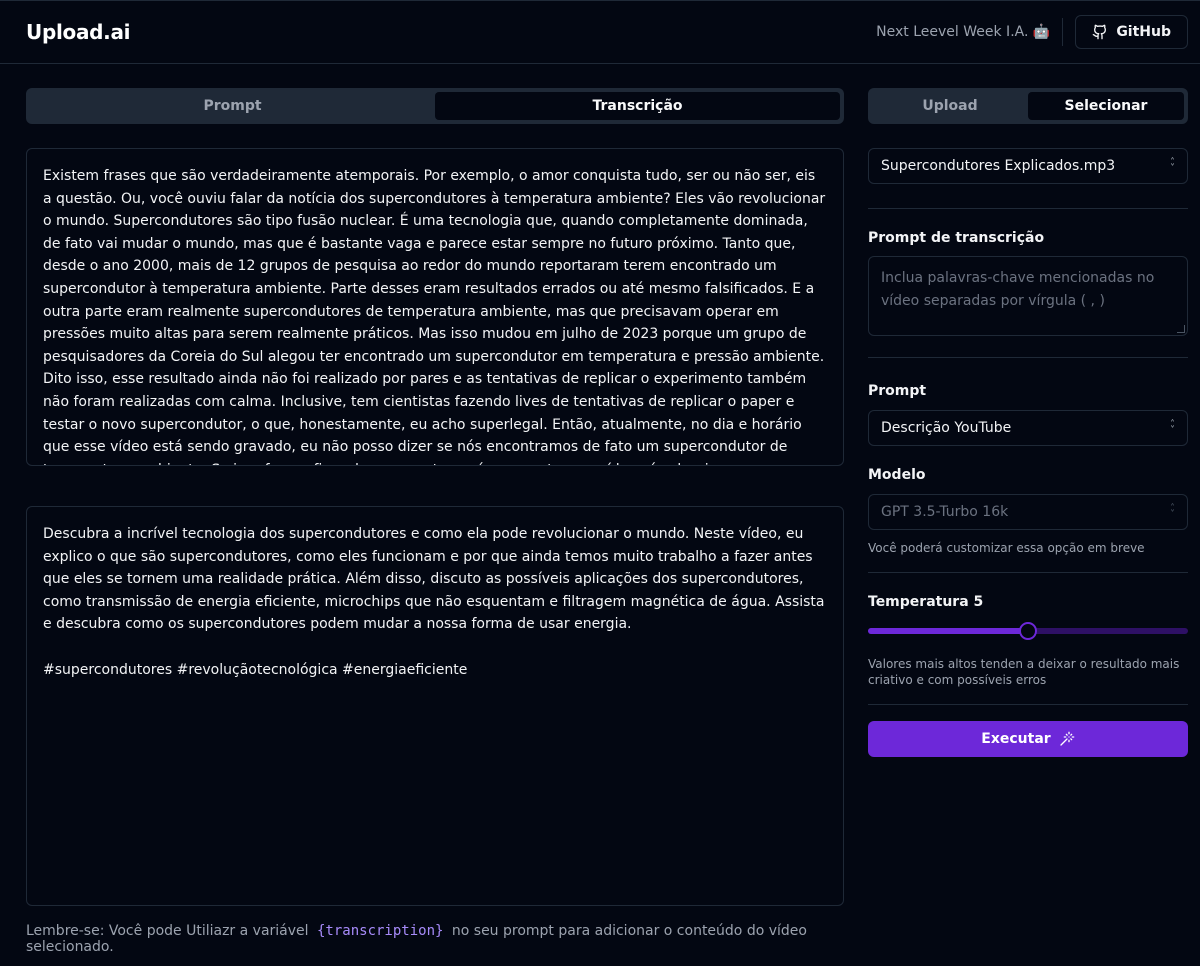 The height and width of the screenshot is (966, 1200). I want to click on hint-text-before: Lembre-se: Você pode Utiliazr a variável, so click(167, 931).